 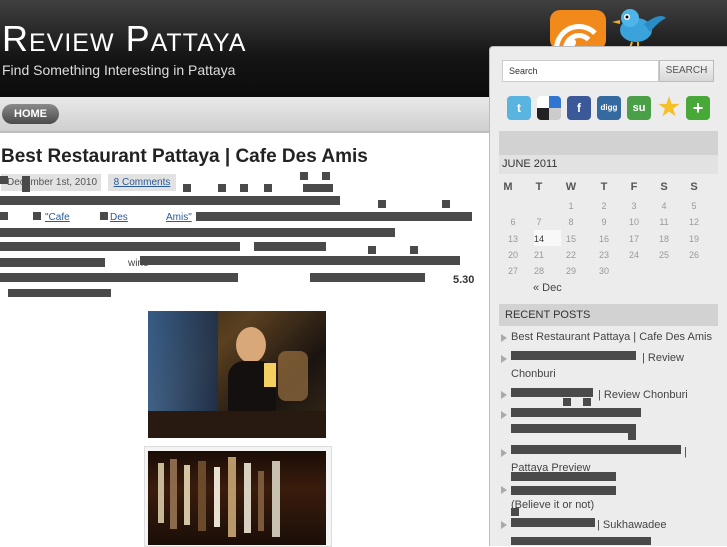 What do you see at coordinates (633, 222) in the screenshot?
I see `calendar-day: 10` at bounding box center [633, 222].